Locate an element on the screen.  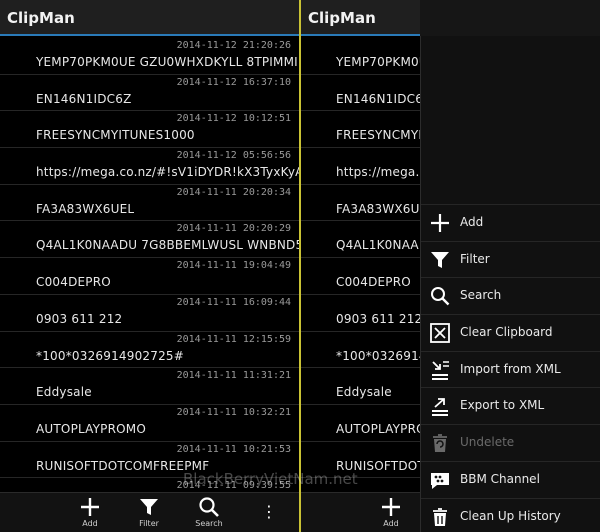
search-action: Search is located at coordinates (209, 511).